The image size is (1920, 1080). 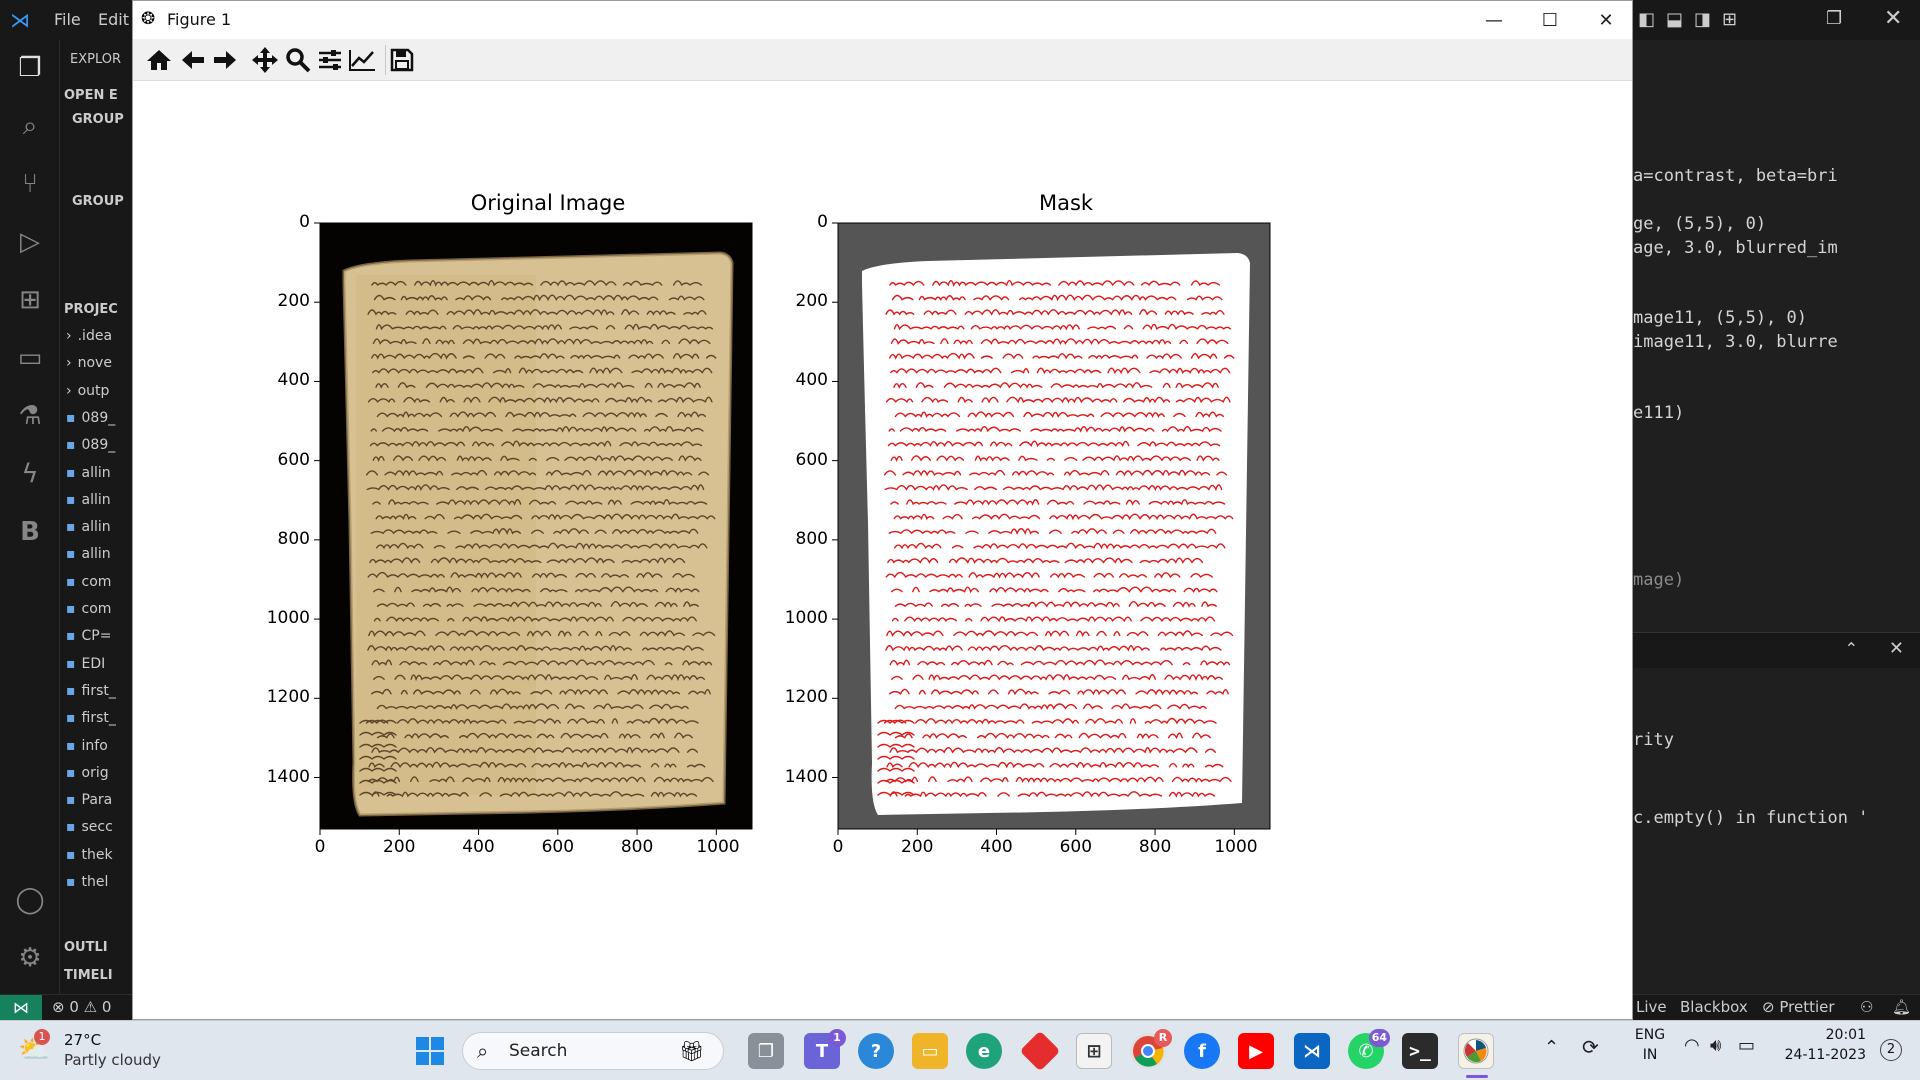 What do you see at coordinates (1040, 1051) in the screenshot?
I see `app-red-diamond-icon` at bounding box center [1040, 1051].